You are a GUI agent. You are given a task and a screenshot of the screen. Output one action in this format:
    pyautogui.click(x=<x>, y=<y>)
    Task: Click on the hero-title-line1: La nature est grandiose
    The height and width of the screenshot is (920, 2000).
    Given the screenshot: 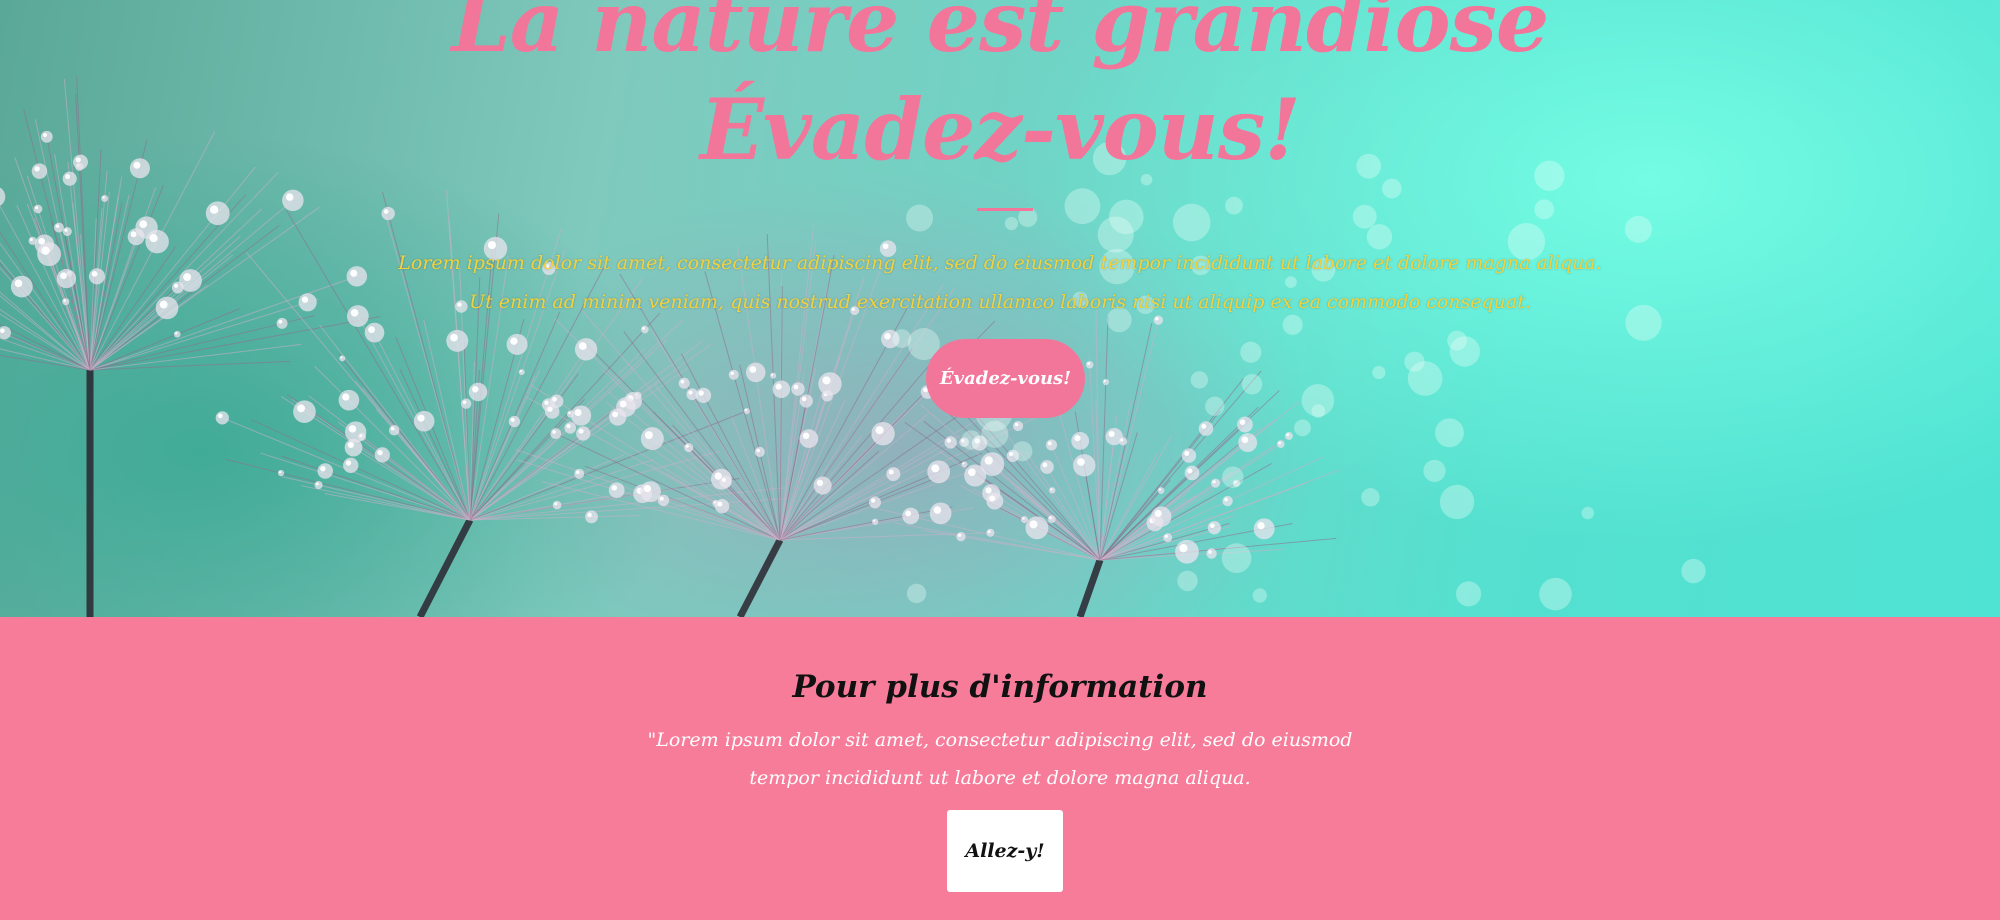 What is the action you would take?
    pyautogui.click(x=1000, y=35)
    